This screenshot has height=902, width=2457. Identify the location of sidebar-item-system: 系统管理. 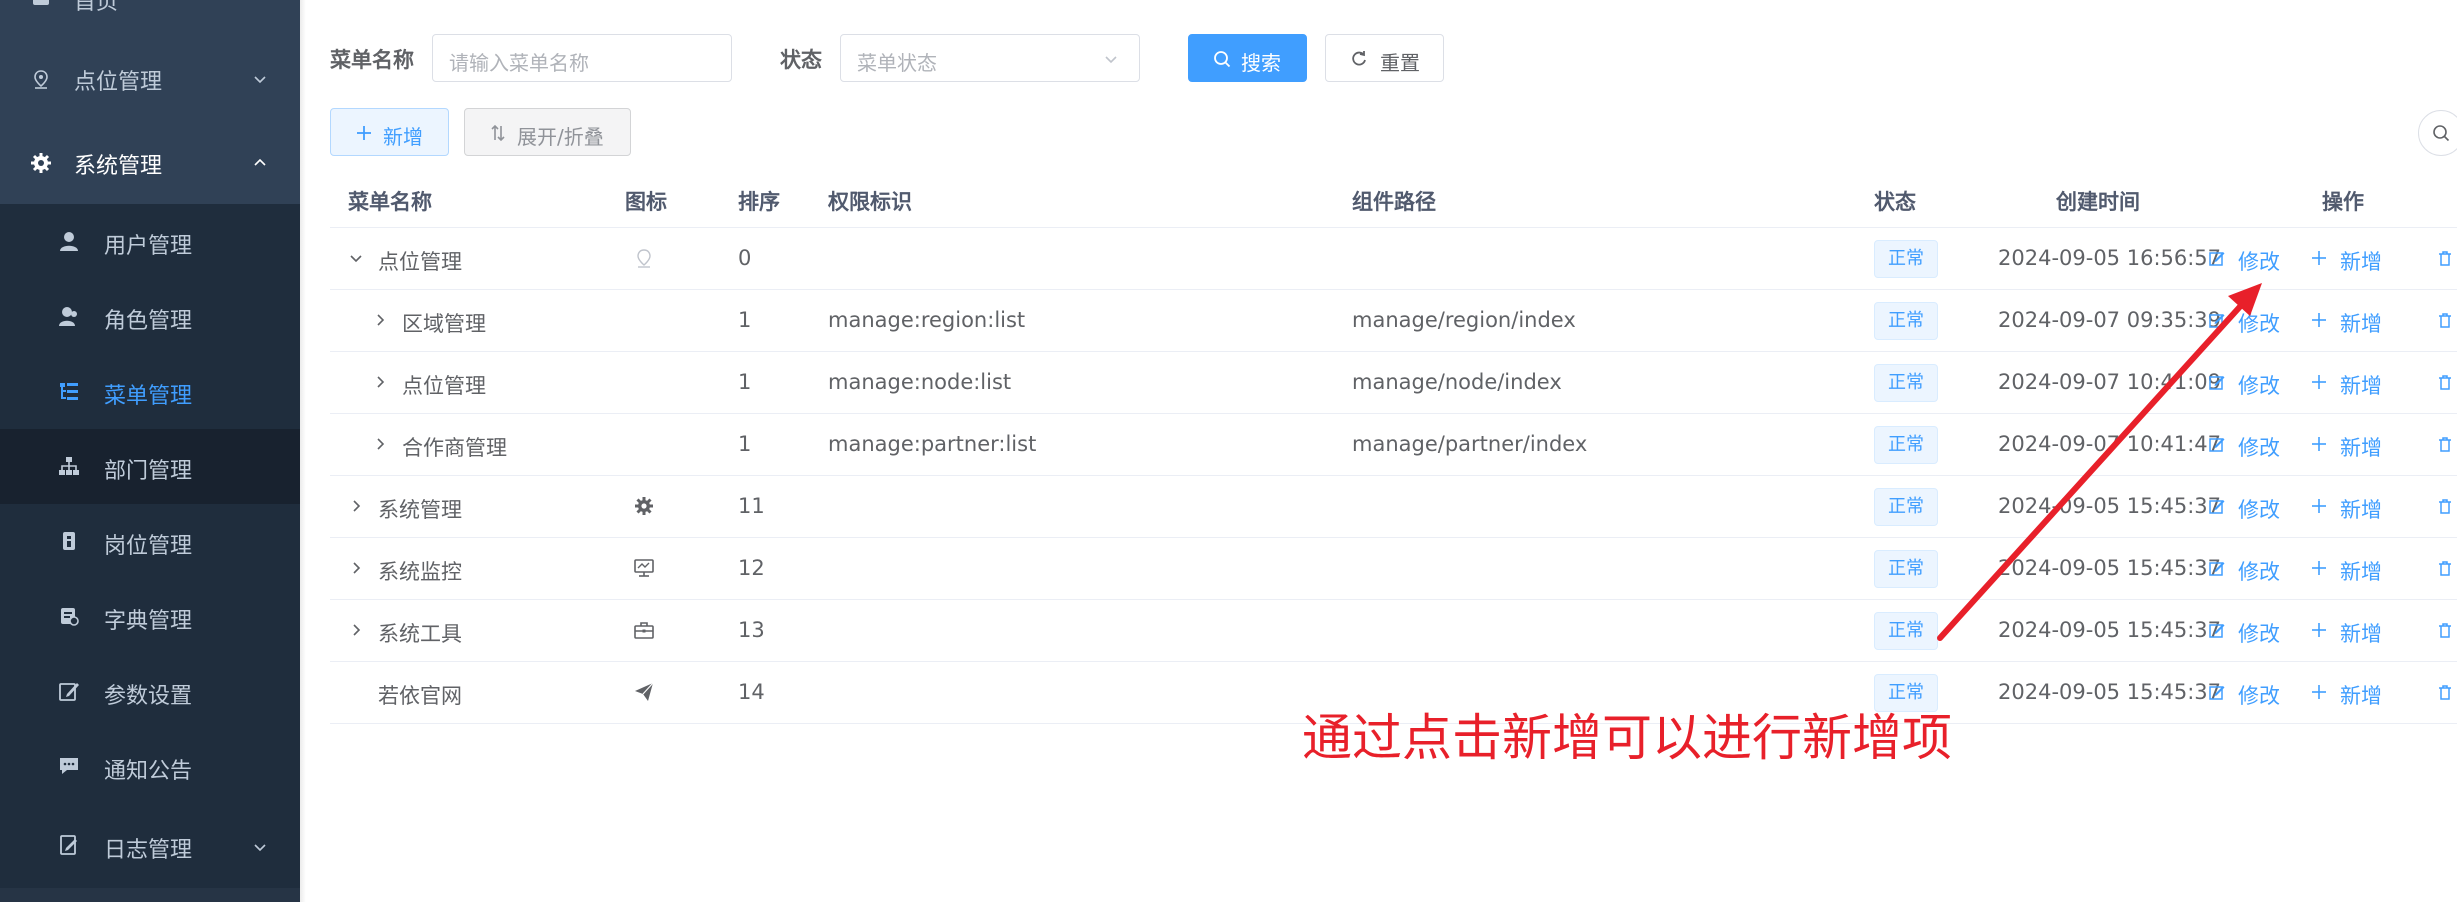
(150, 163).